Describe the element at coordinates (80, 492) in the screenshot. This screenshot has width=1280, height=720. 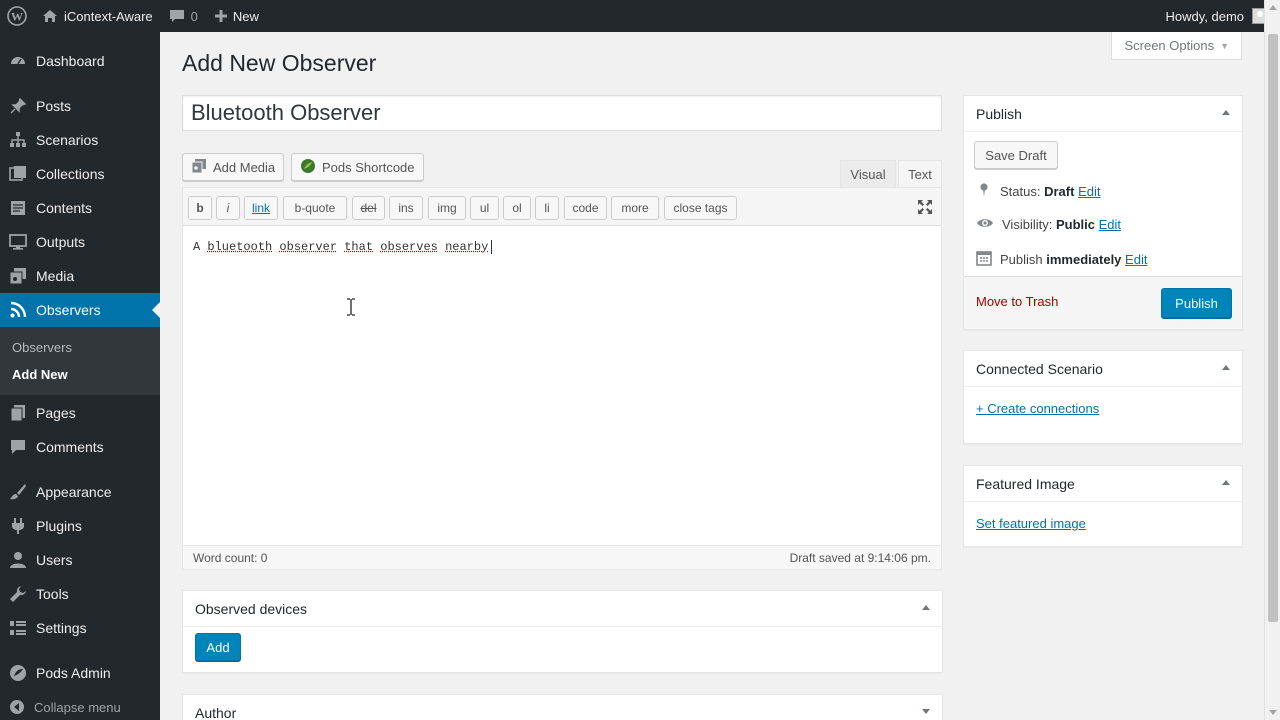
I see `sidebar-item-appearance: Appearance` at that location.